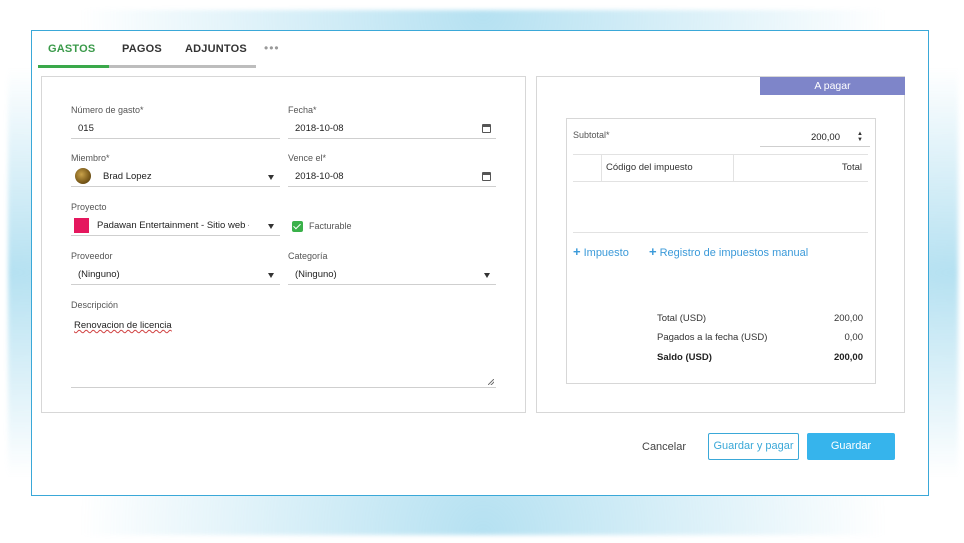  What do you see at coordinates (272, 50) in the screenshot?
I see `more-tabs-icon: •••` at bounding box center [272, 50].